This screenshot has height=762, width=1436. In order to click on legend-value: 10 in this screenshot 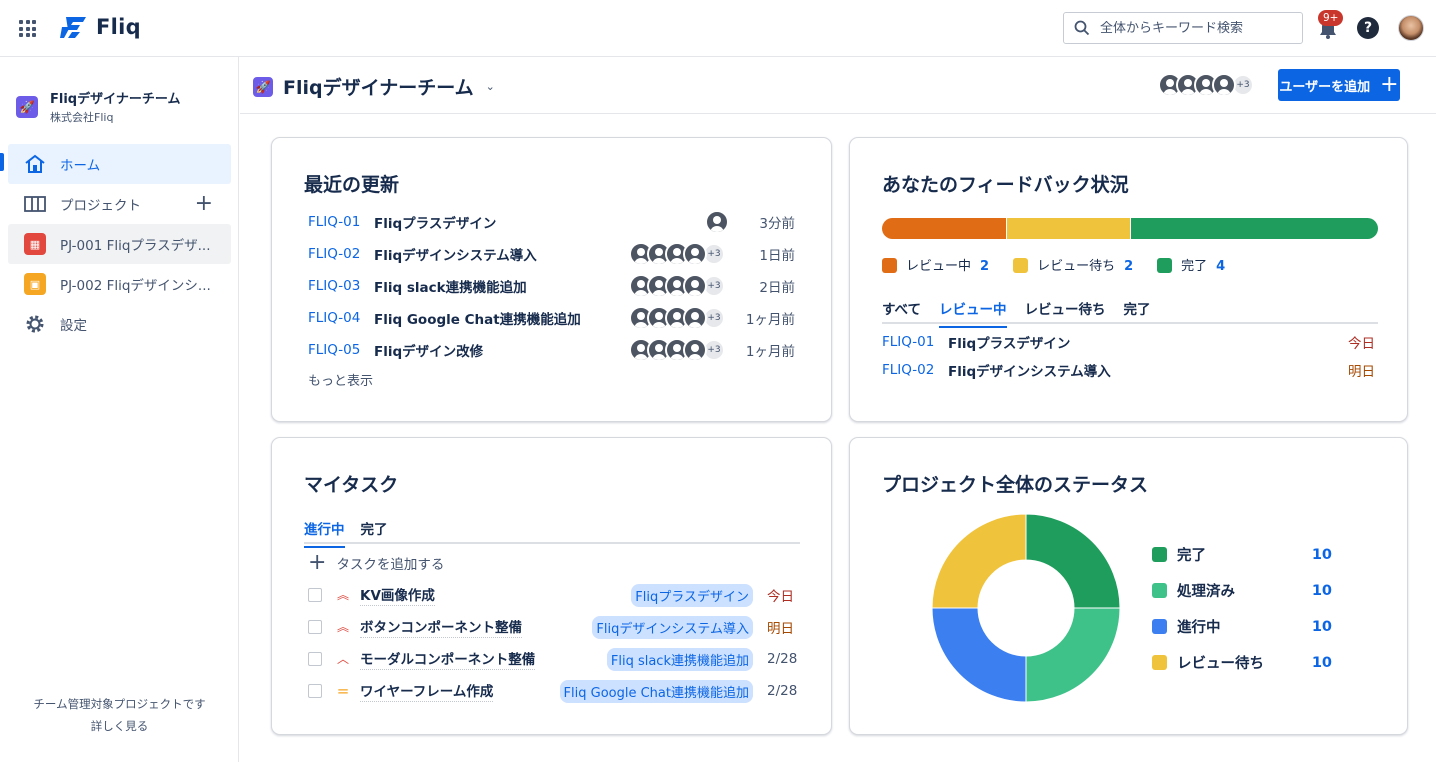, I will do `click(1321, 554)`.